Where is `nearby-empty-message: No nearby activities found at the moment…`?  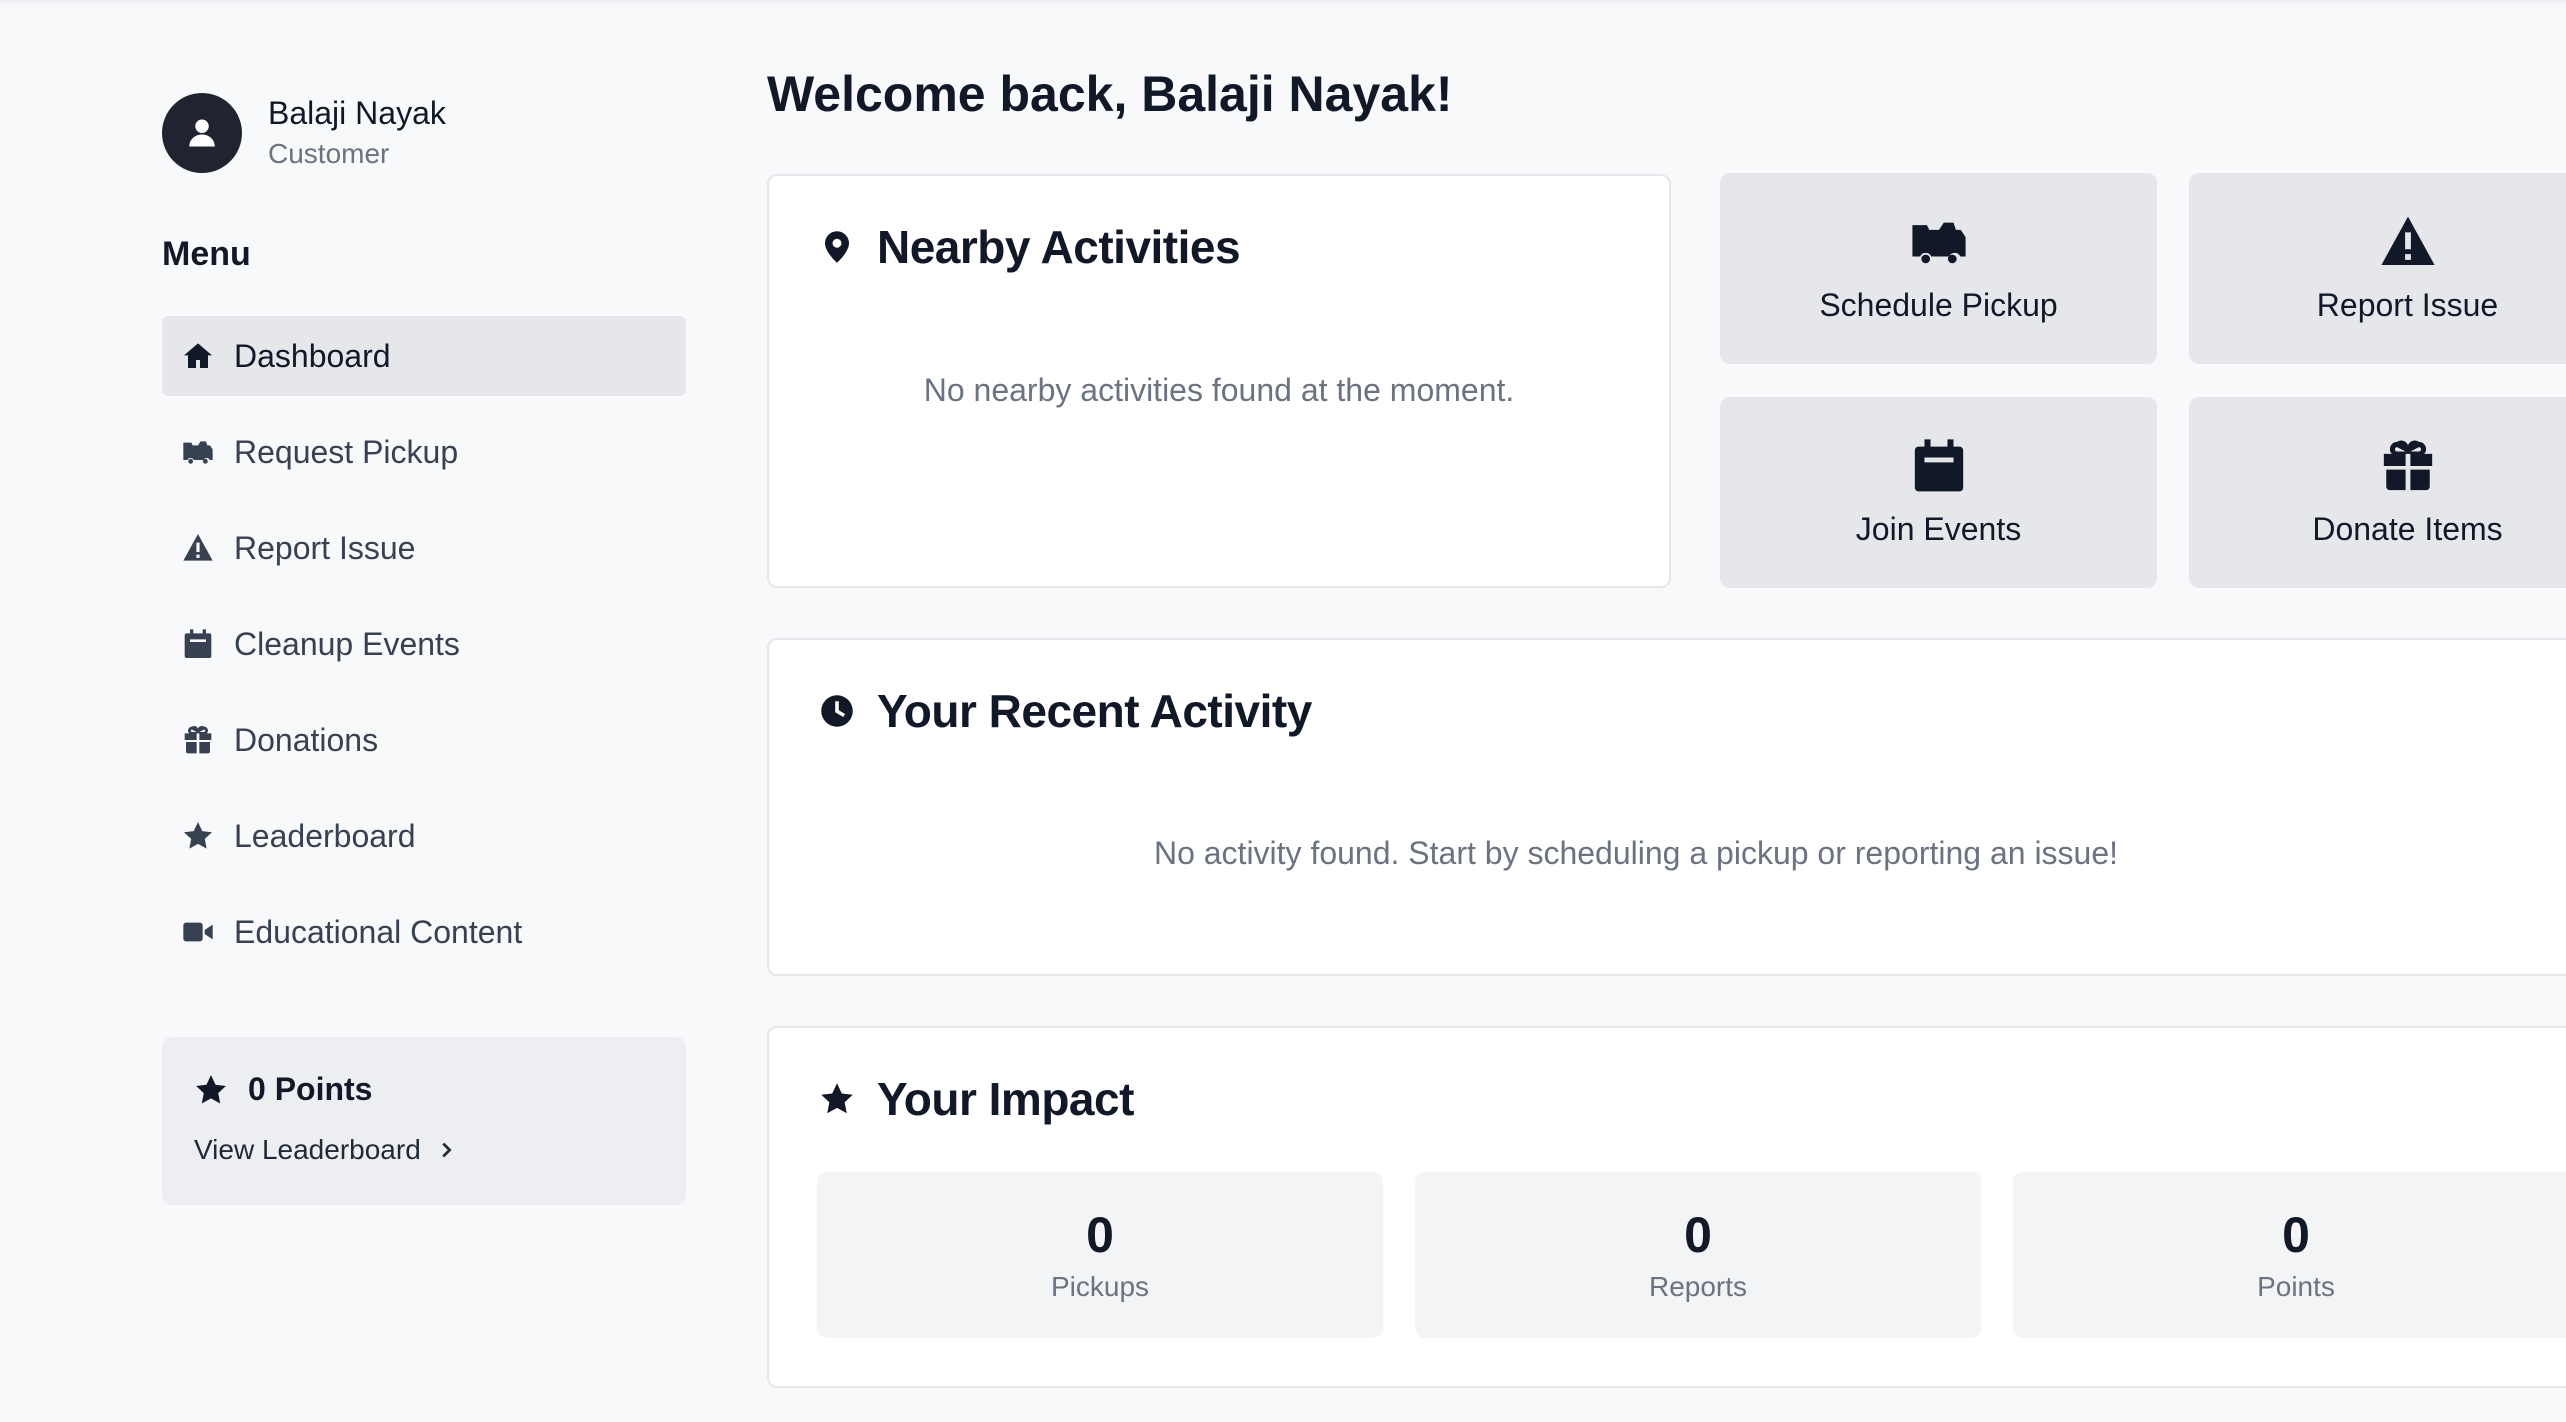
nearby-empty-message: No nearby activities found at the moment… is located at coordinates (1219, 390).